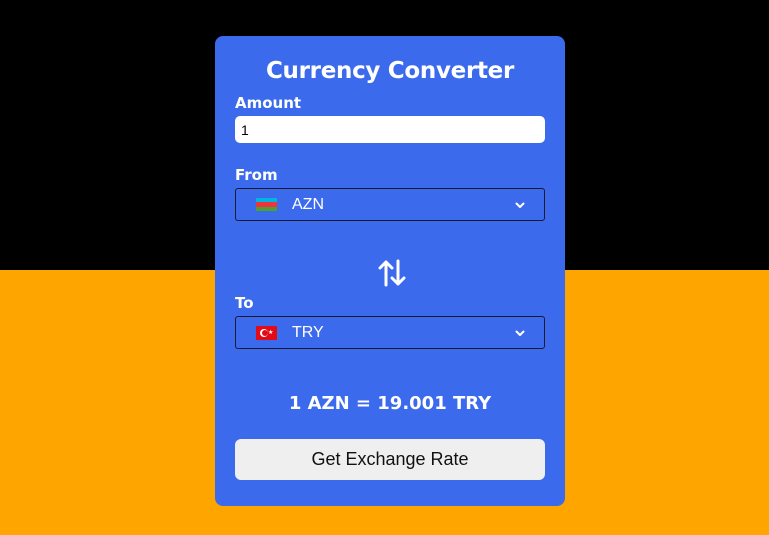  Describe the element at coordinates (390, 204) in the screenshot. I see `from-currency-select: AZN` at that location.